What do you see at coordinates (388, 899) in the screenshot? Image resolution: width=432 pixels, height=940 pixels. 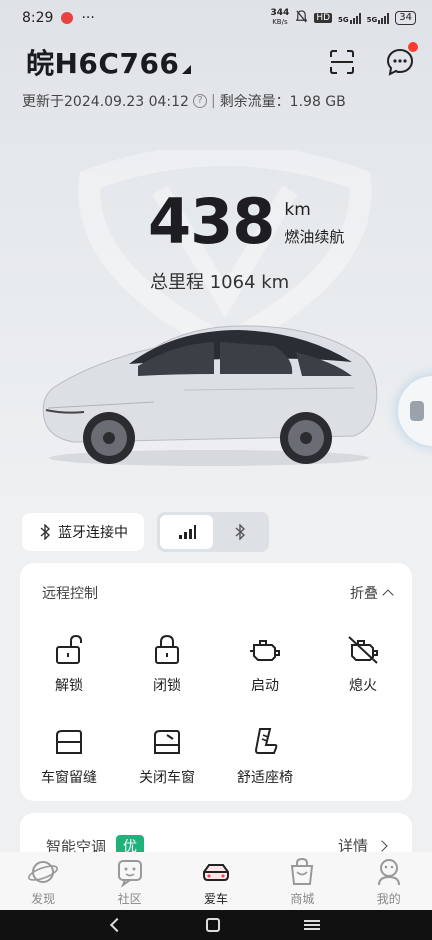 I see `tab-mine-label: 我的` at bounding box center [388, 899].